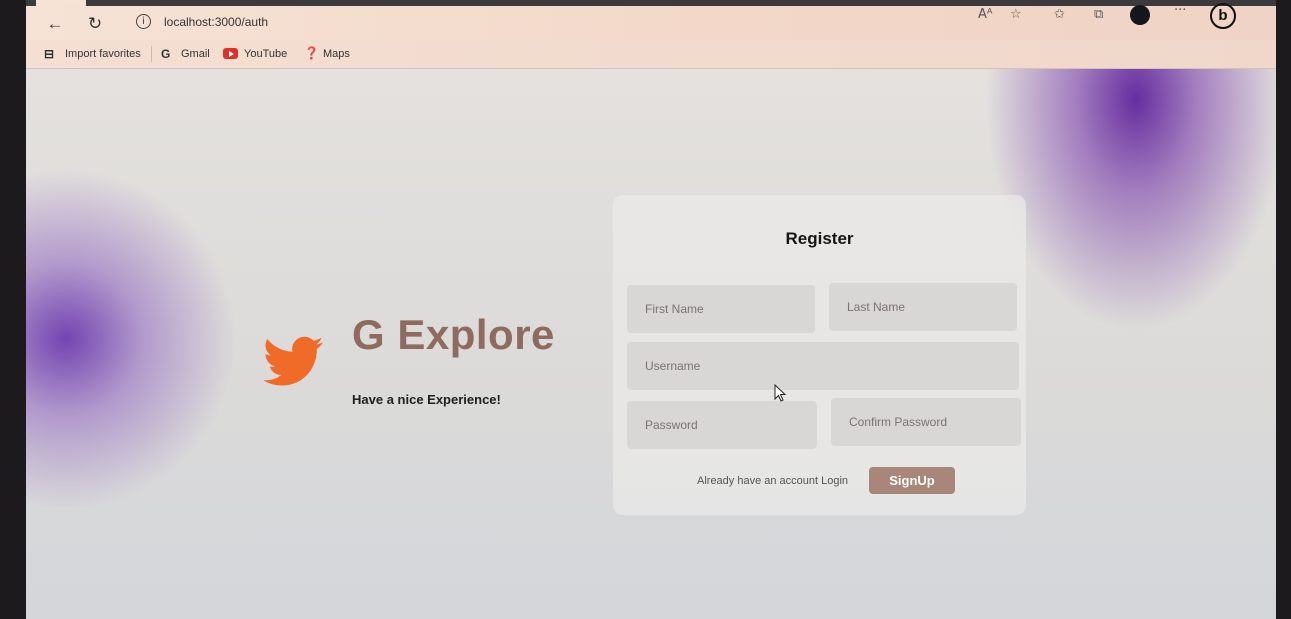  What do you see at coordinates (537, 22) in the screenshot?
I see `address-bar: i localhost:3000/auth` at bounding box center [537, 22].